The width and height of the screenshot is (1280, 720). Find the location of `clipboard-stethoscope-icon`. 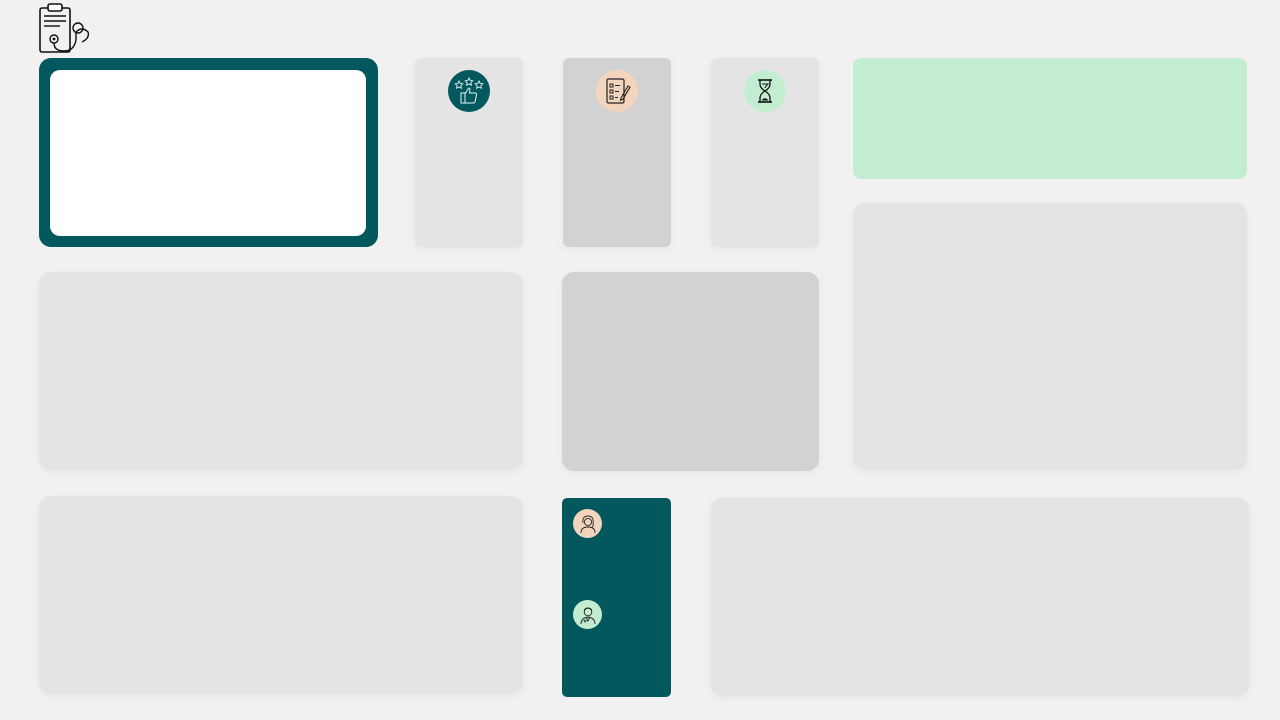

clipboard-stethoscope-icon is located at coordinates (64, 28).